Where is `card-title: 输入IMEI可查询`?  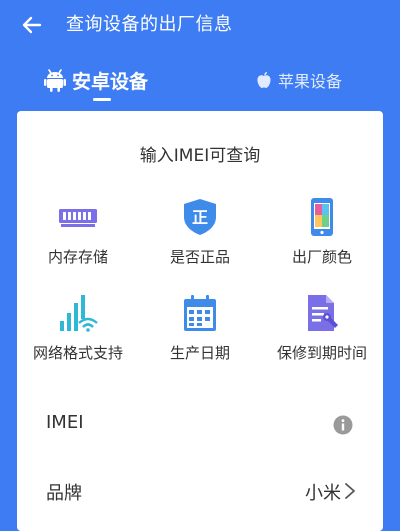 card-title: 输入IMEI可查询 is located at coordinates (200, 156).